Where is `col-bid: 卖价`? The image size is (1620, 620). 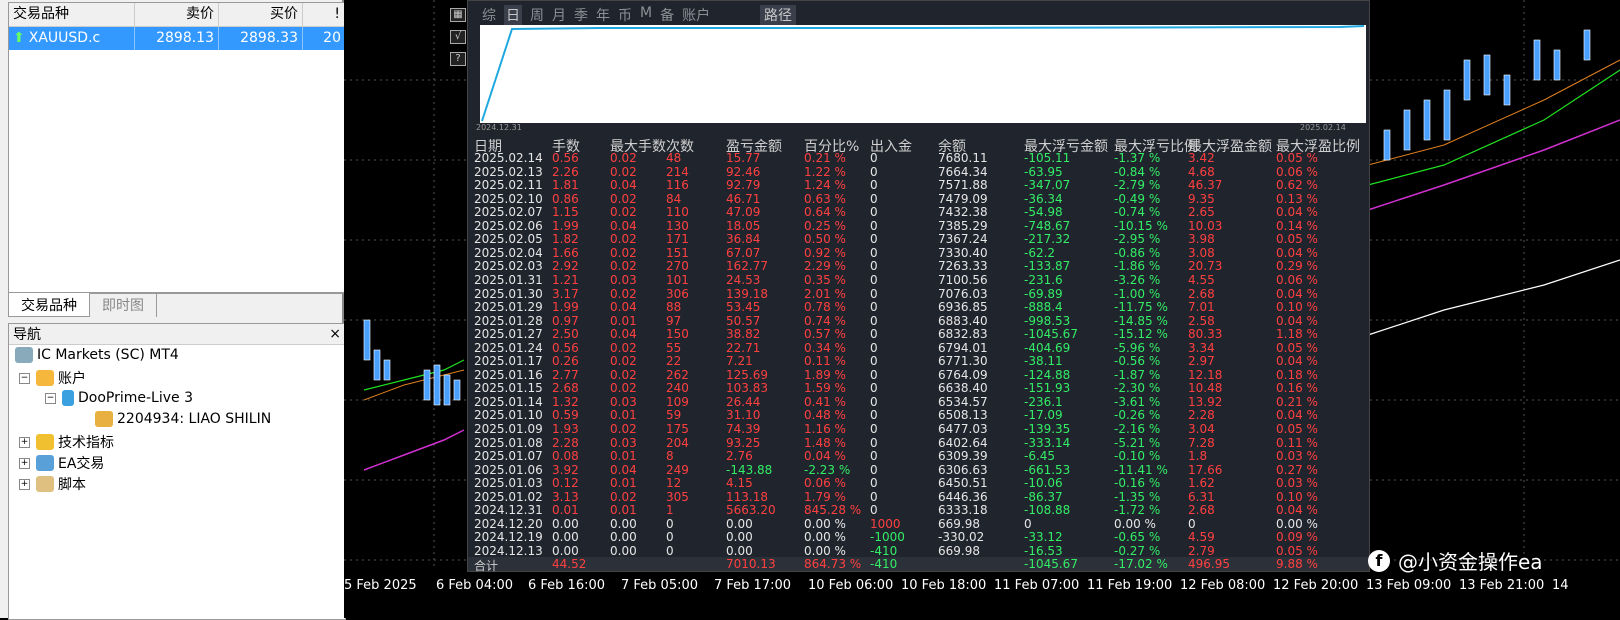
col-bid: 卖价 is located at coordinates (177, 14).